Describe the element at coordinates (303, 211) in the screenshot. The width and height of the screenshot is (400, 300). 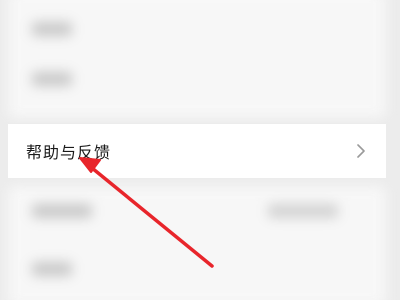
I see `blurred-value` at that location.